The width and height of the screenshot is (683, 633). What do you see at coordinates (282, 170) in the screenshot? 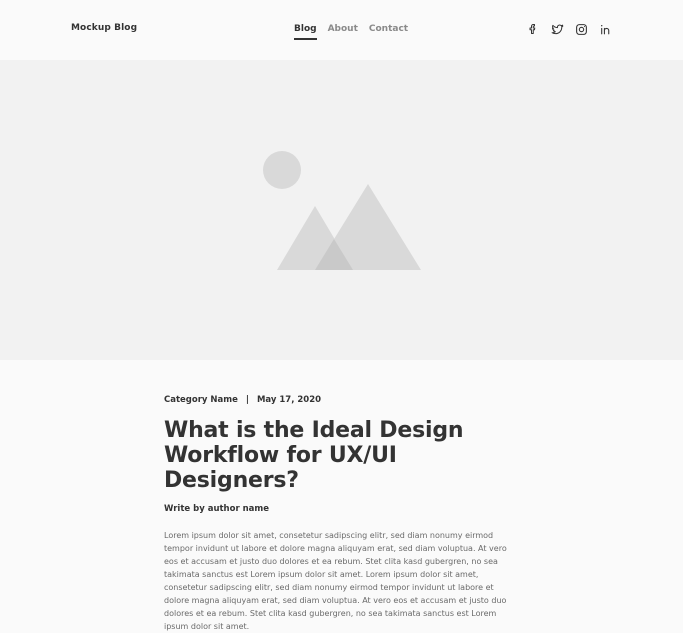
I see `placeholder-sun` at bounding box center [282, 170].